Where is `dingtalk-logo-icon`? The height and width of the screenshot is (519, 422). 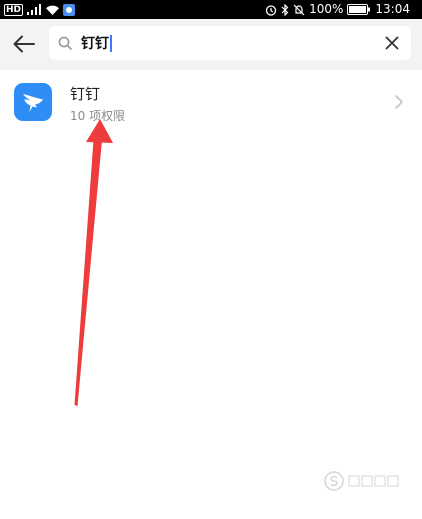
dingtalk-logo-icon is located at coordinates (33, 103).